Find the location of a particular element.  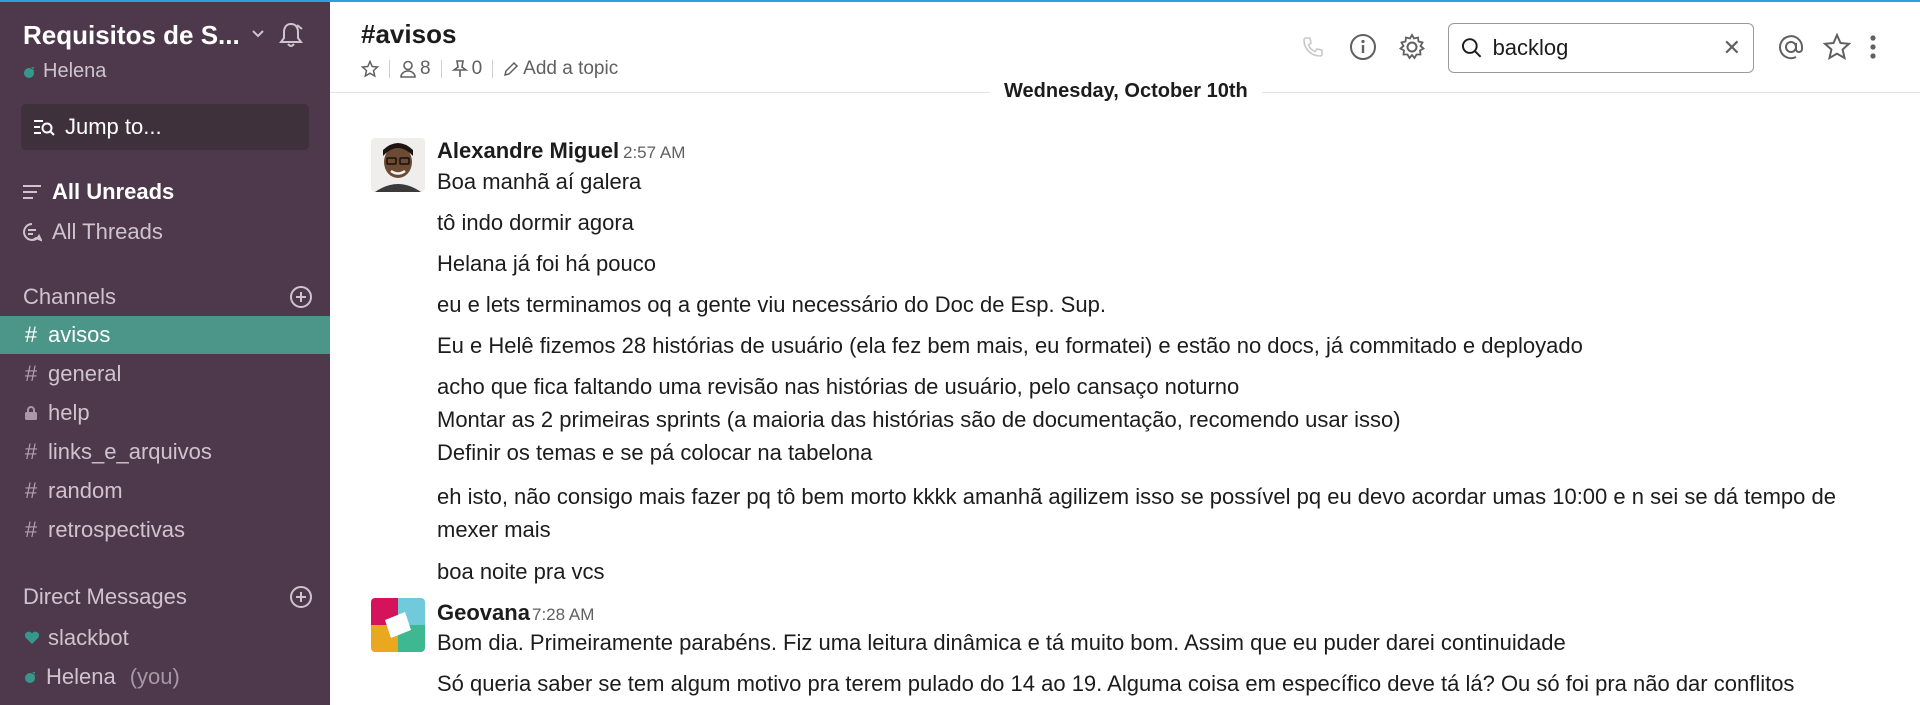

phone-icon is located at coordinates (1313, 47).